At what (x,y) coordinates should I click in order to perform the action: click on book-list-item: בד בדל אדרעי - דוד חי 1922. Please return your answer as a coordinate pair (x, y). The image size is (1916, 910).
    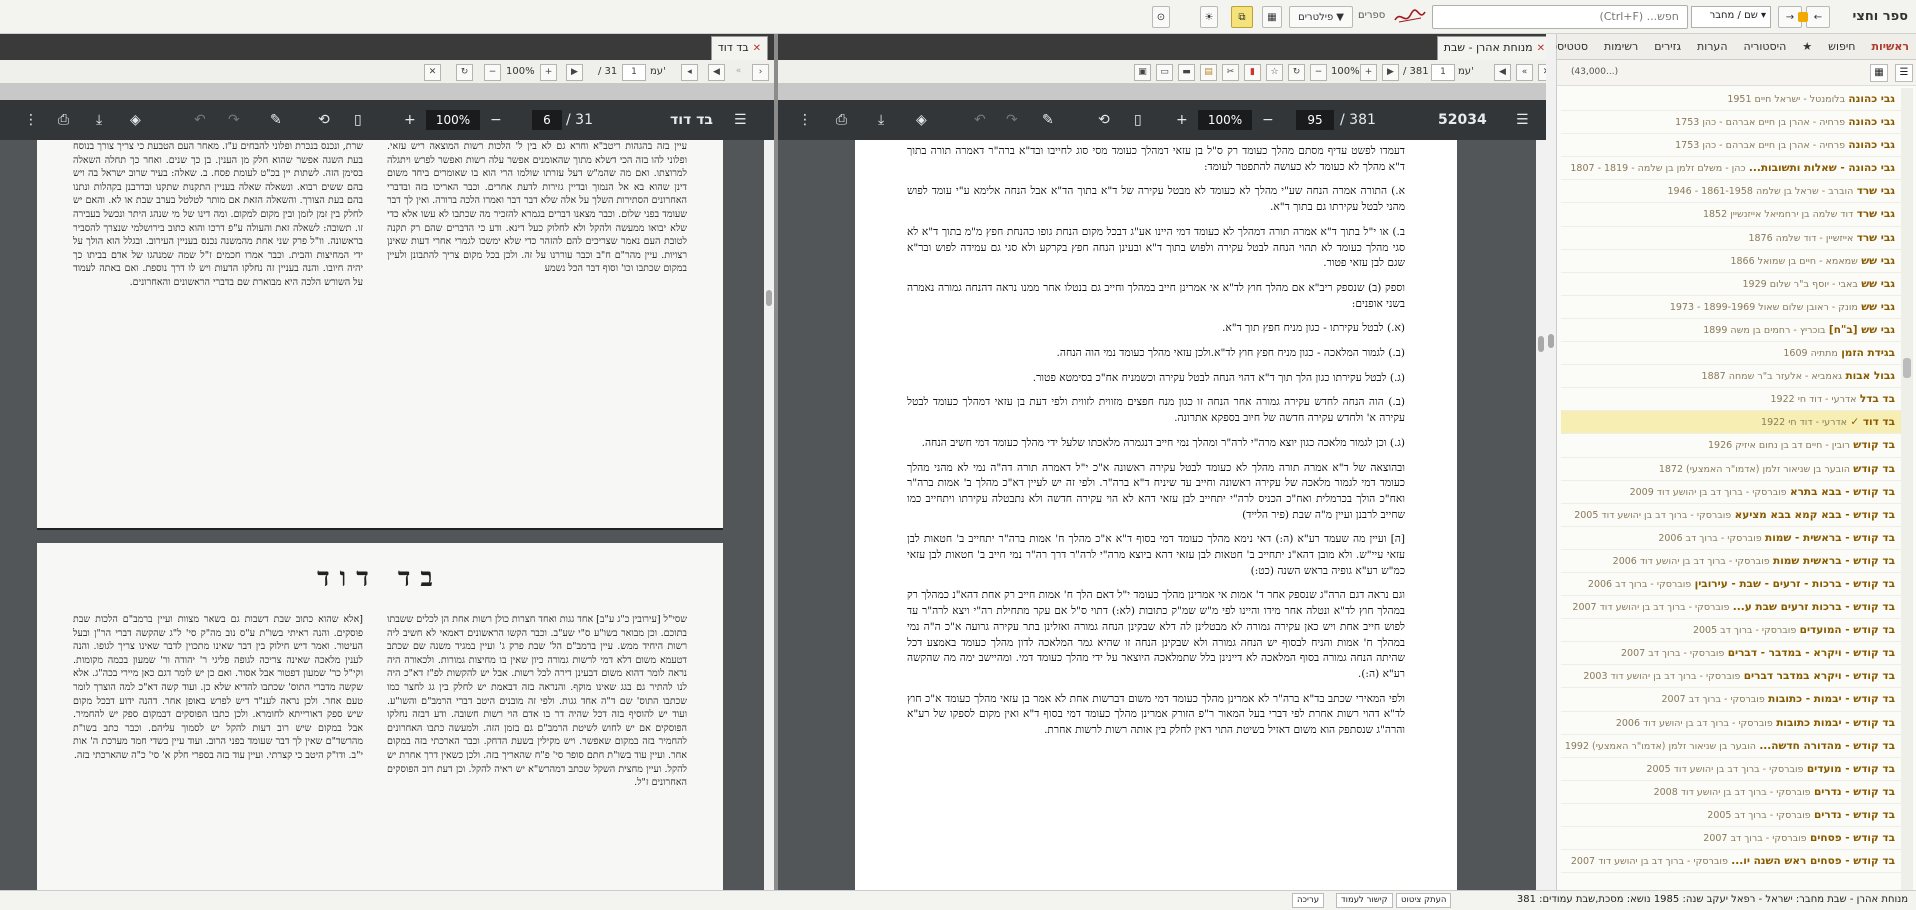
    Looking at the image, I should click on (1731, 400).